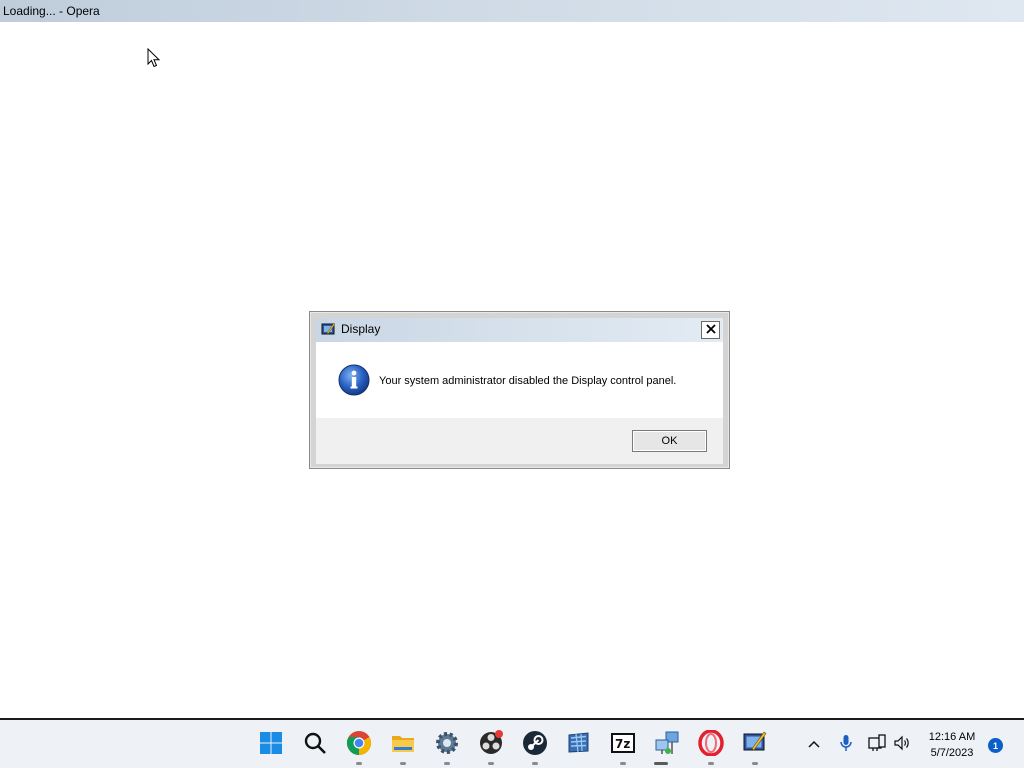  Describe the element at coordinates (512, 11) in the screenshot. I see `window-titlebar: Loading... - Opera` at that location.